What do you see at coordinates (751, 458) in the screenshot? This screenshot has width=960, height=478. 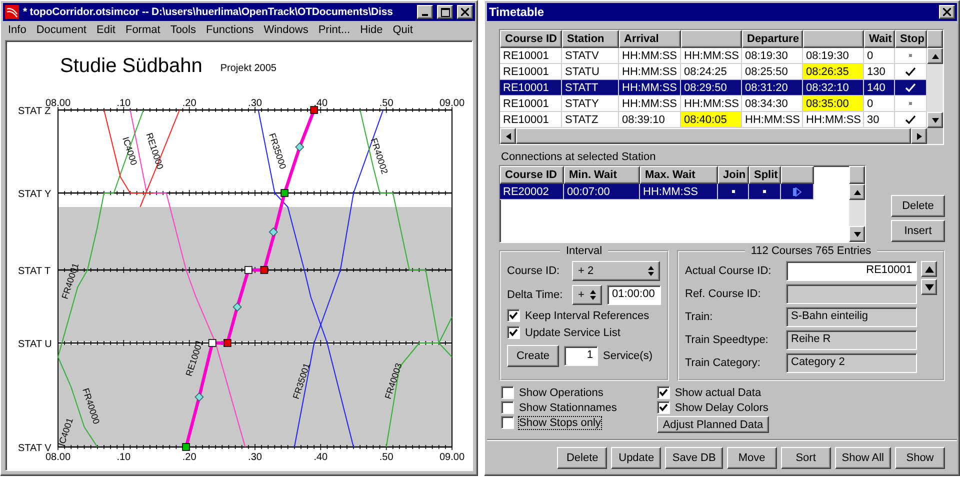 I see `action-button: Move` at bounding box center [751, 458].